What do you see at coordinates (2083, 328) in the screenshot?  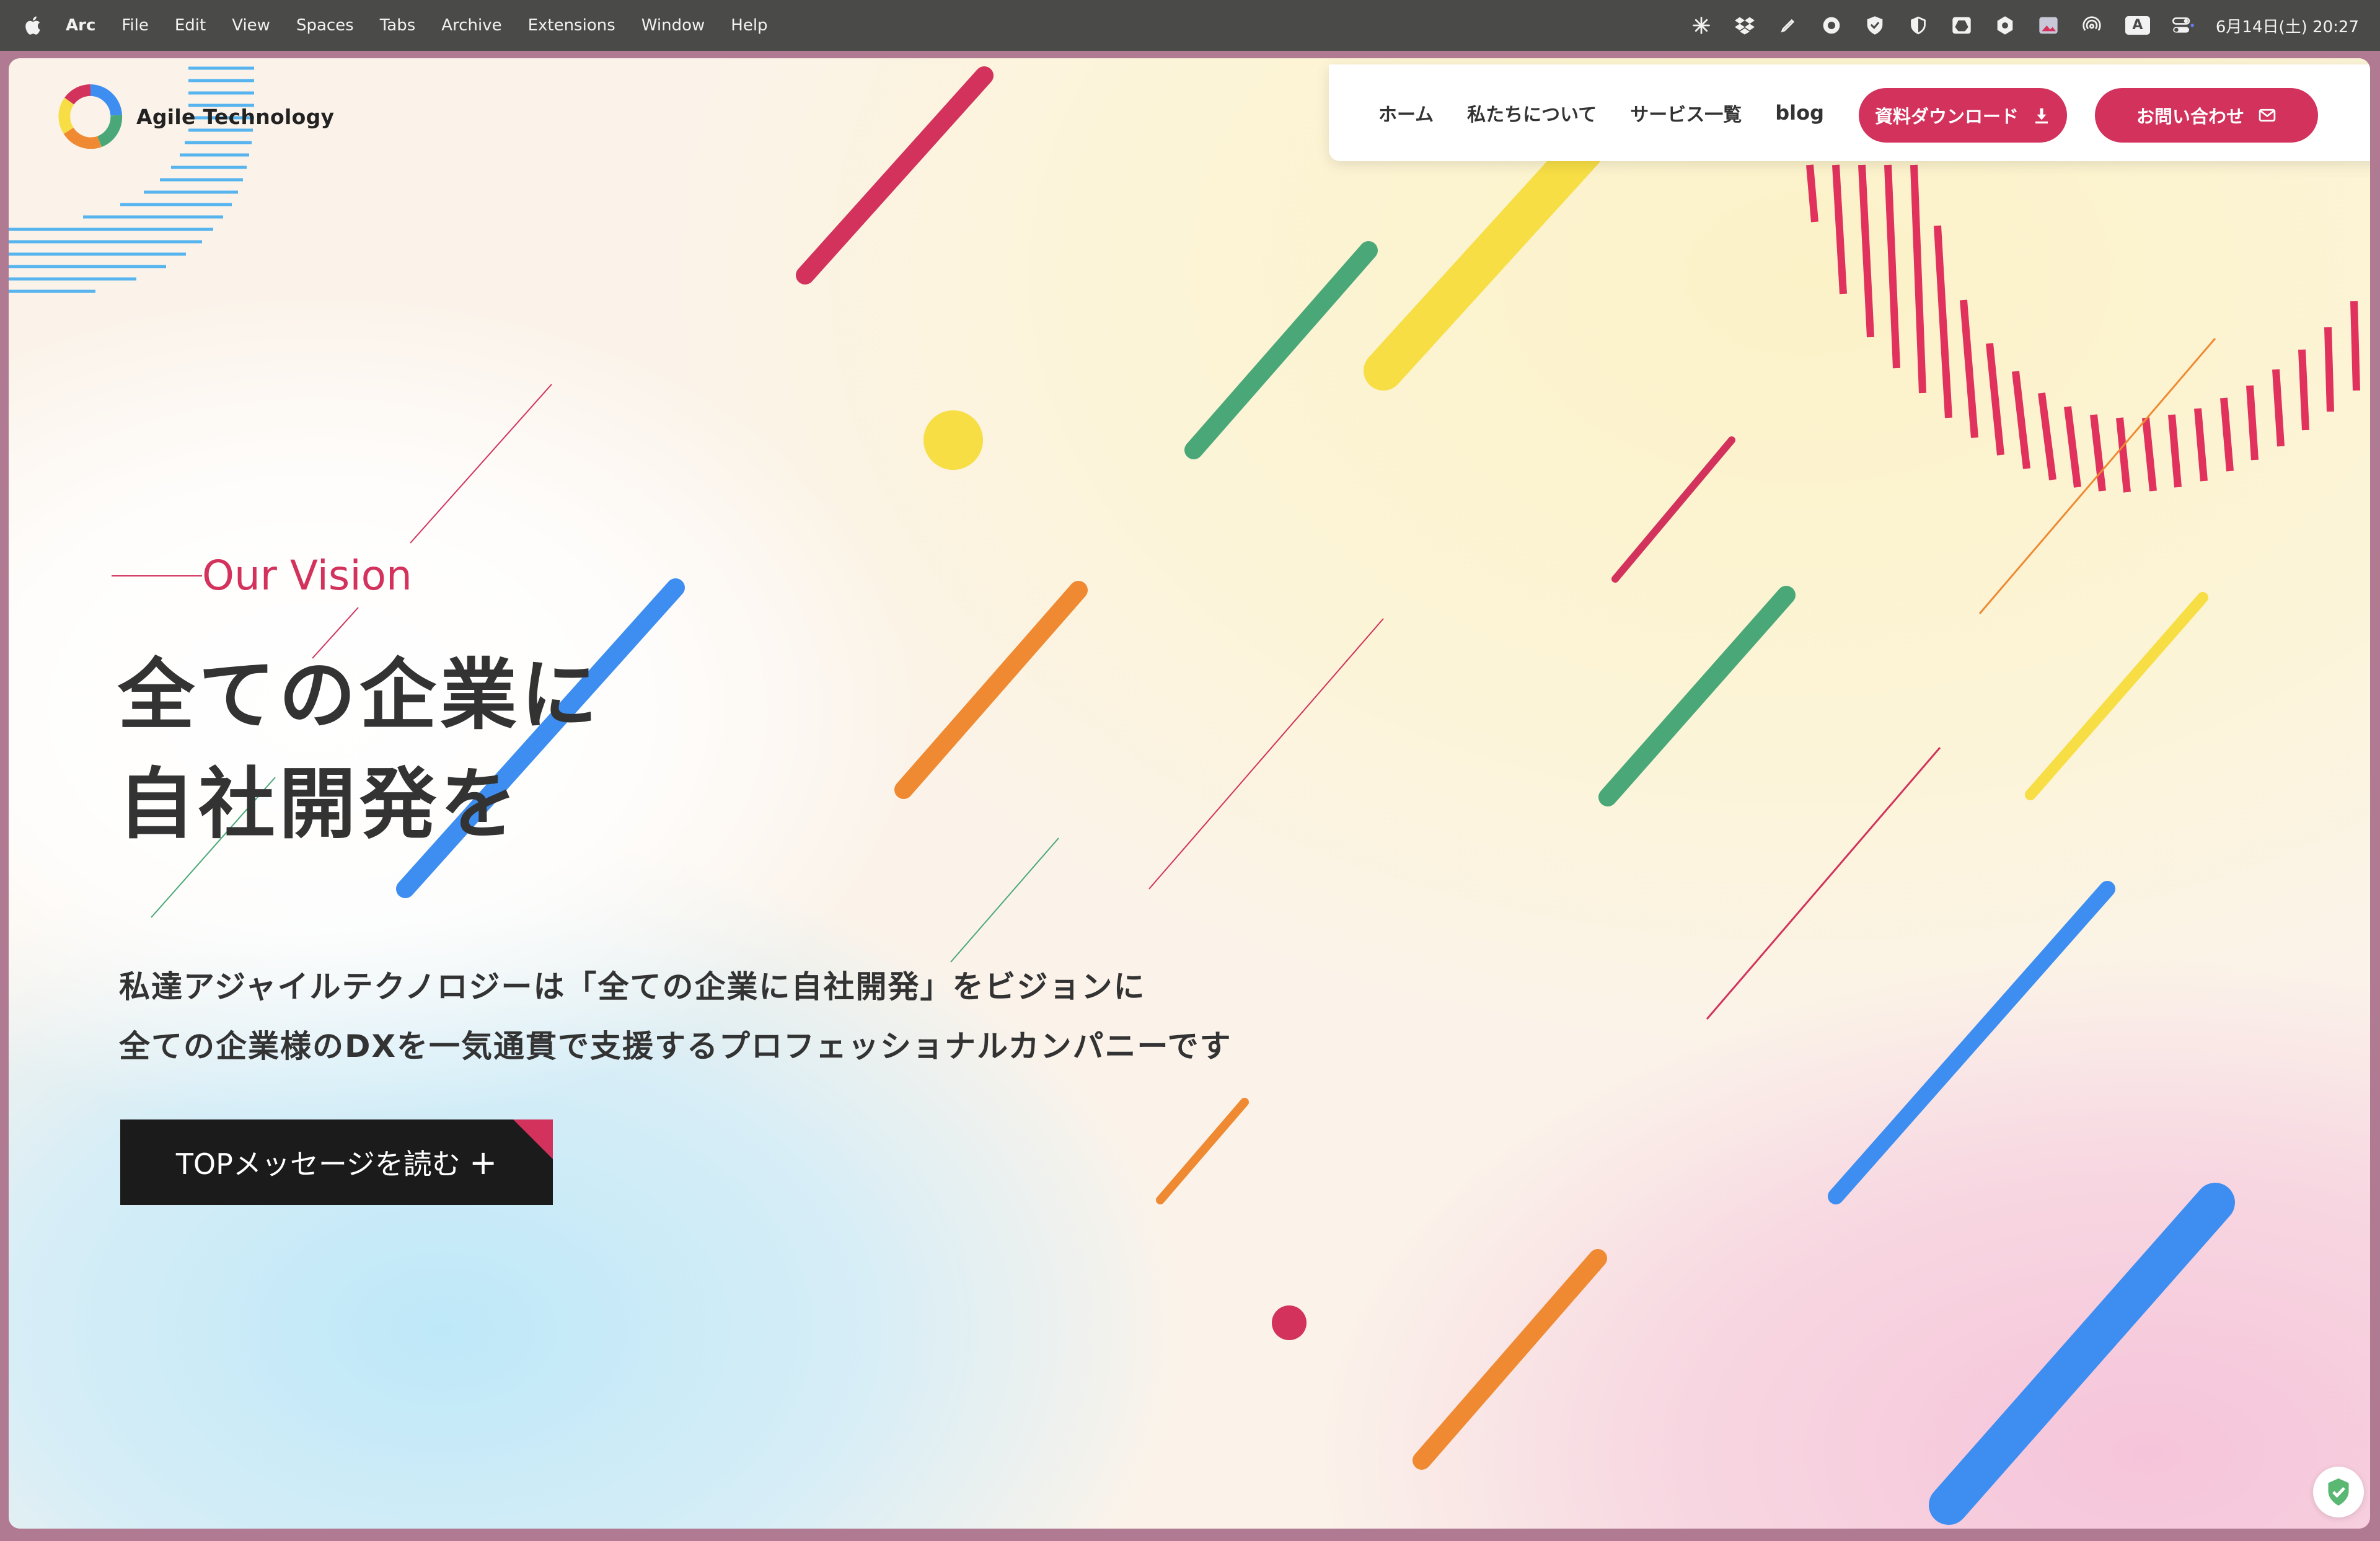 I see `red-striped-arc` at bounding box center [2083, 328].